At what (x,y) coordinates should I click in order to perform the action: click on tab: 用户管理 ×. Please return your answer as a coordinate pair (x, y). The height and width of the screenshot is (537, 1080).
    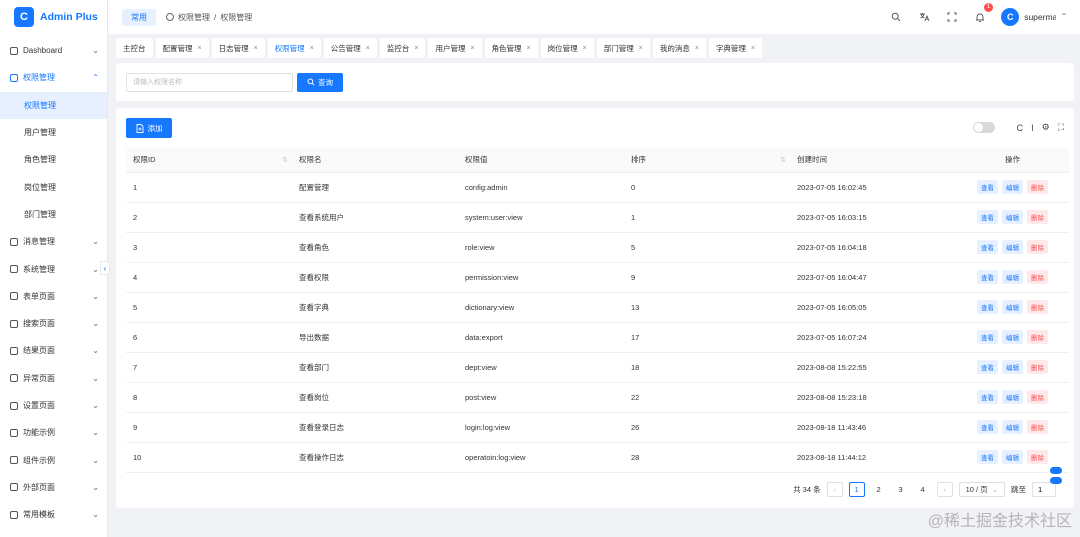
    Looking at the image, I should click on (455, 48).